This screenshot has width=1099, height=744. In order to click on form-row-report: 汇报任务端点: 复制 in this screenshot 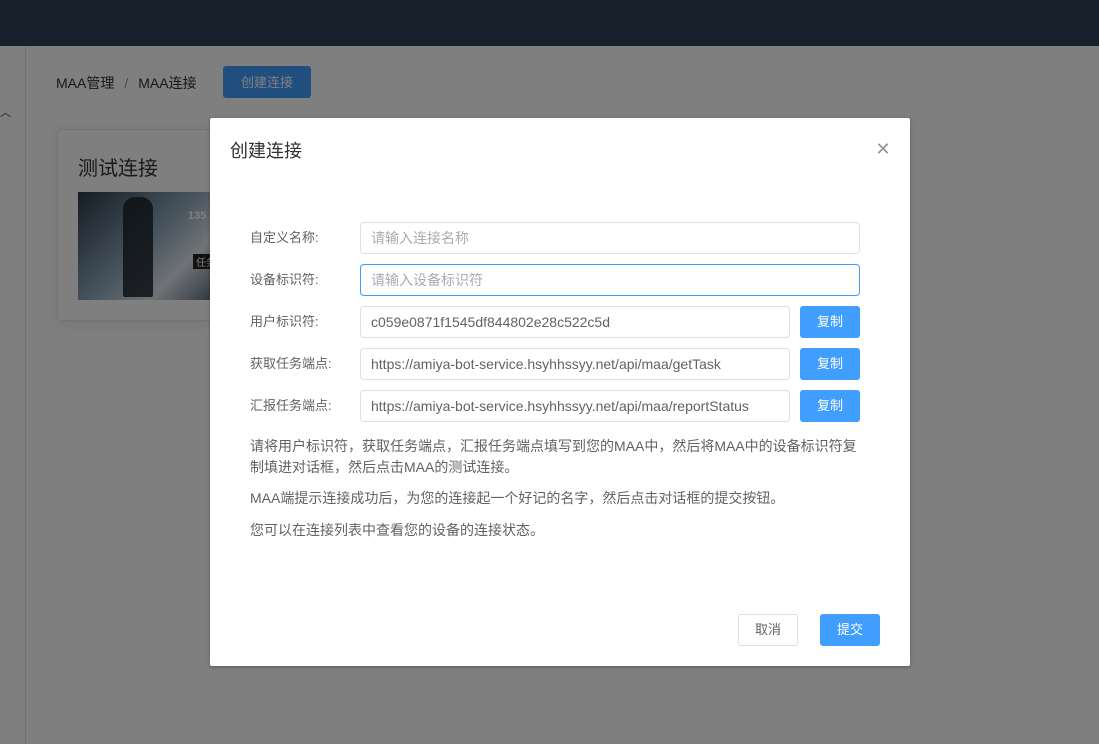, I will do `click(560, 406)`.